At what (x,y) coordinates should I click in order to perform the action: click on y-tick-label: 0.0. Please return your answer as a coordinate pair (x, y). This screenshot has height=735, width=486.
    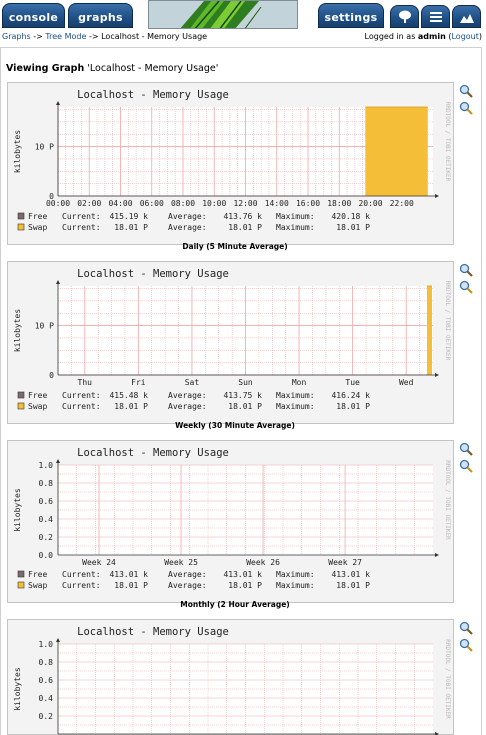
    Looking at the image, I should click on (46, 555).